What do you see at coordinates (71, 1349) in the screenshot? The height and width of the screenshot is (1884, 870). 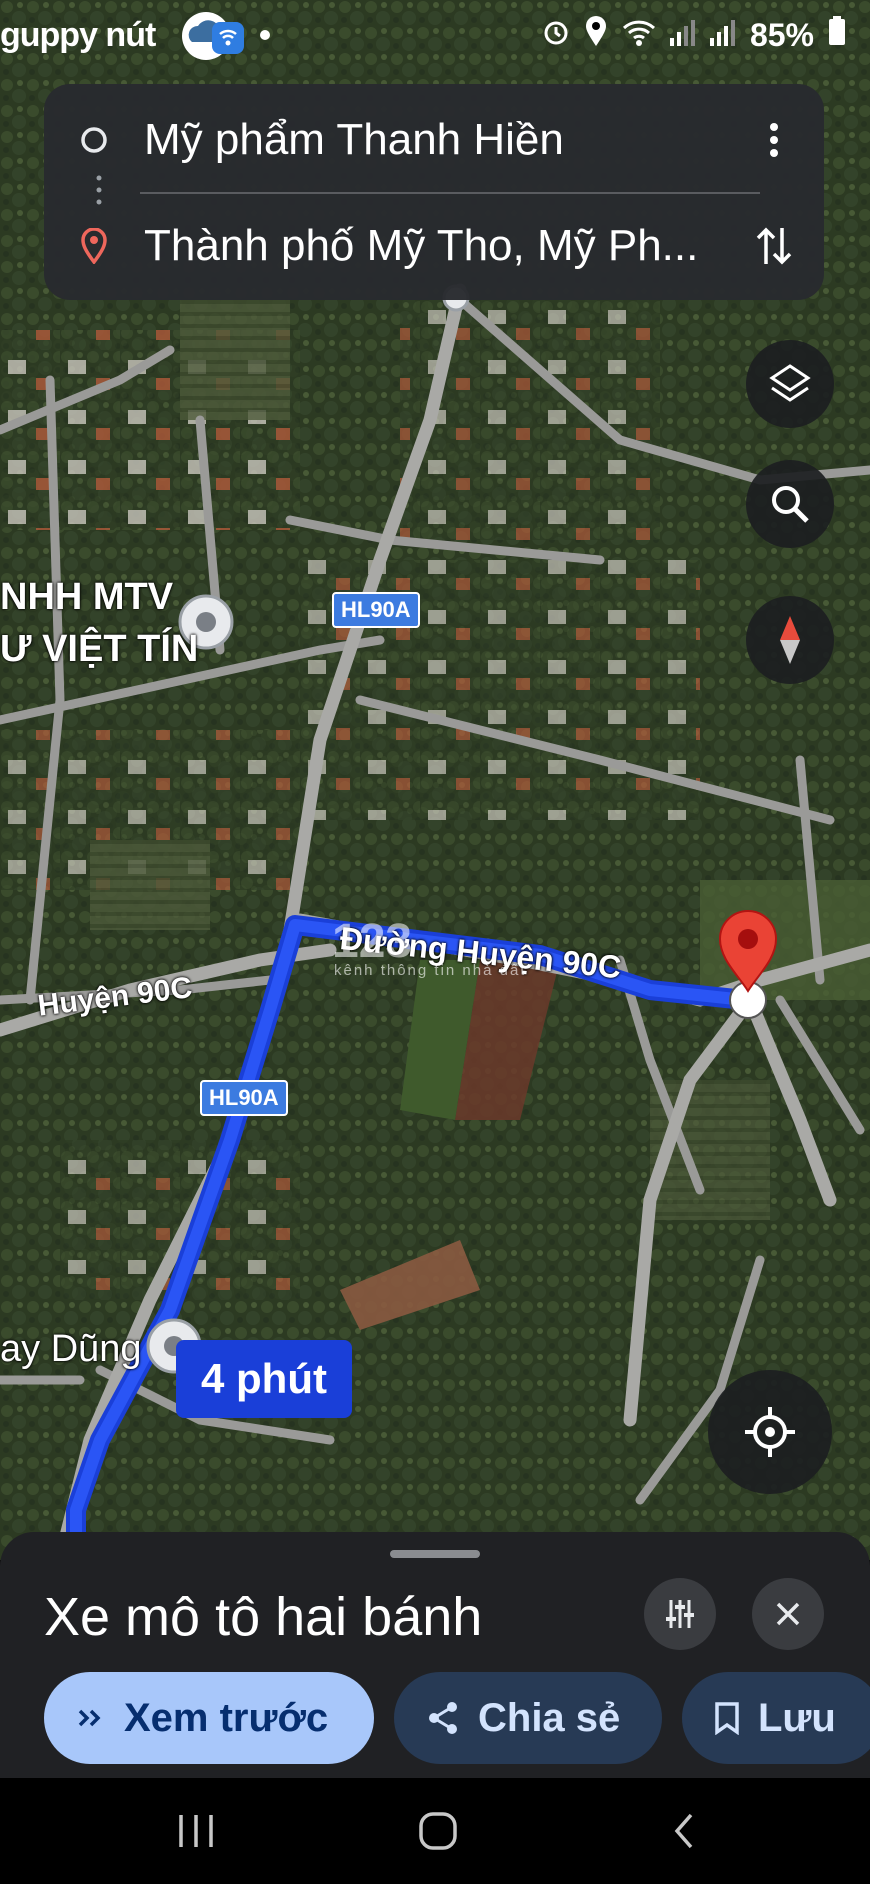 I see `place-label-bottom: ay Dũng` at bounding box center [71, 1349].